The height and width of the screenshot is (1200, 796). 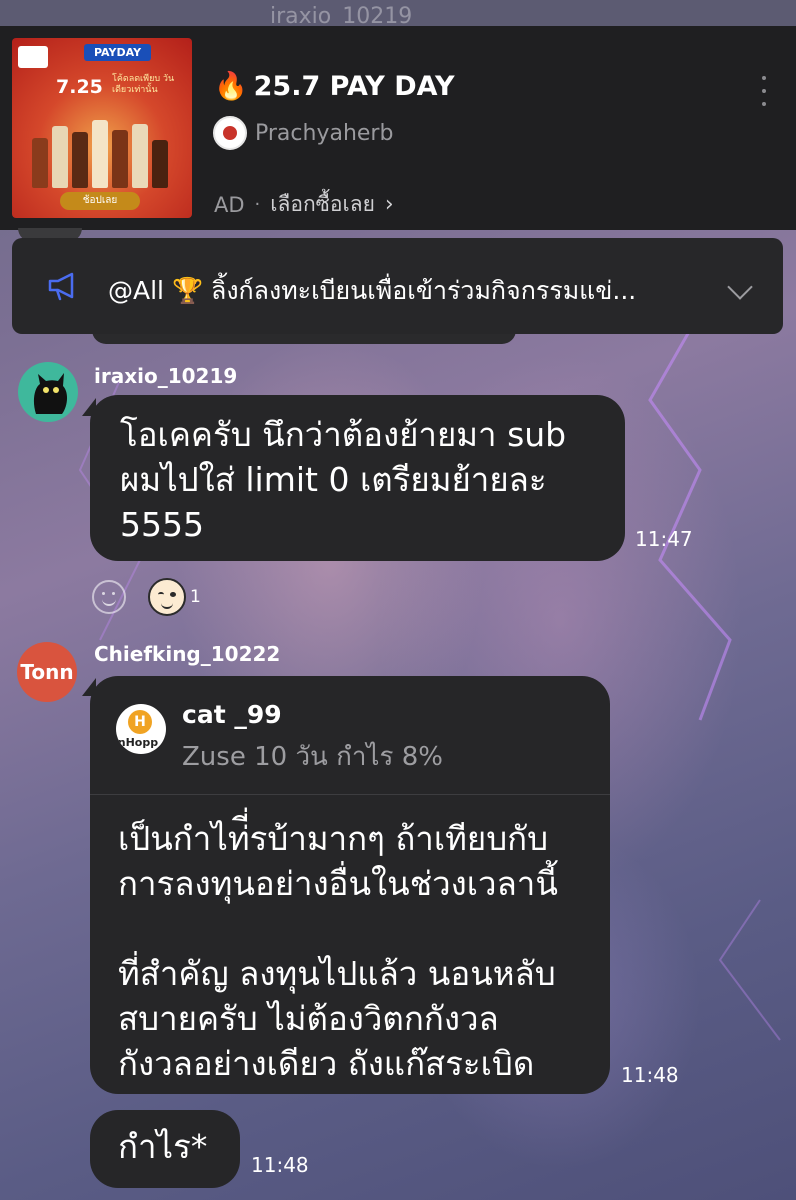 What do you see at coordinates (165, 376) in the screenshot?
I see `username: iraxio_10219` at bounding box center [165, 376].